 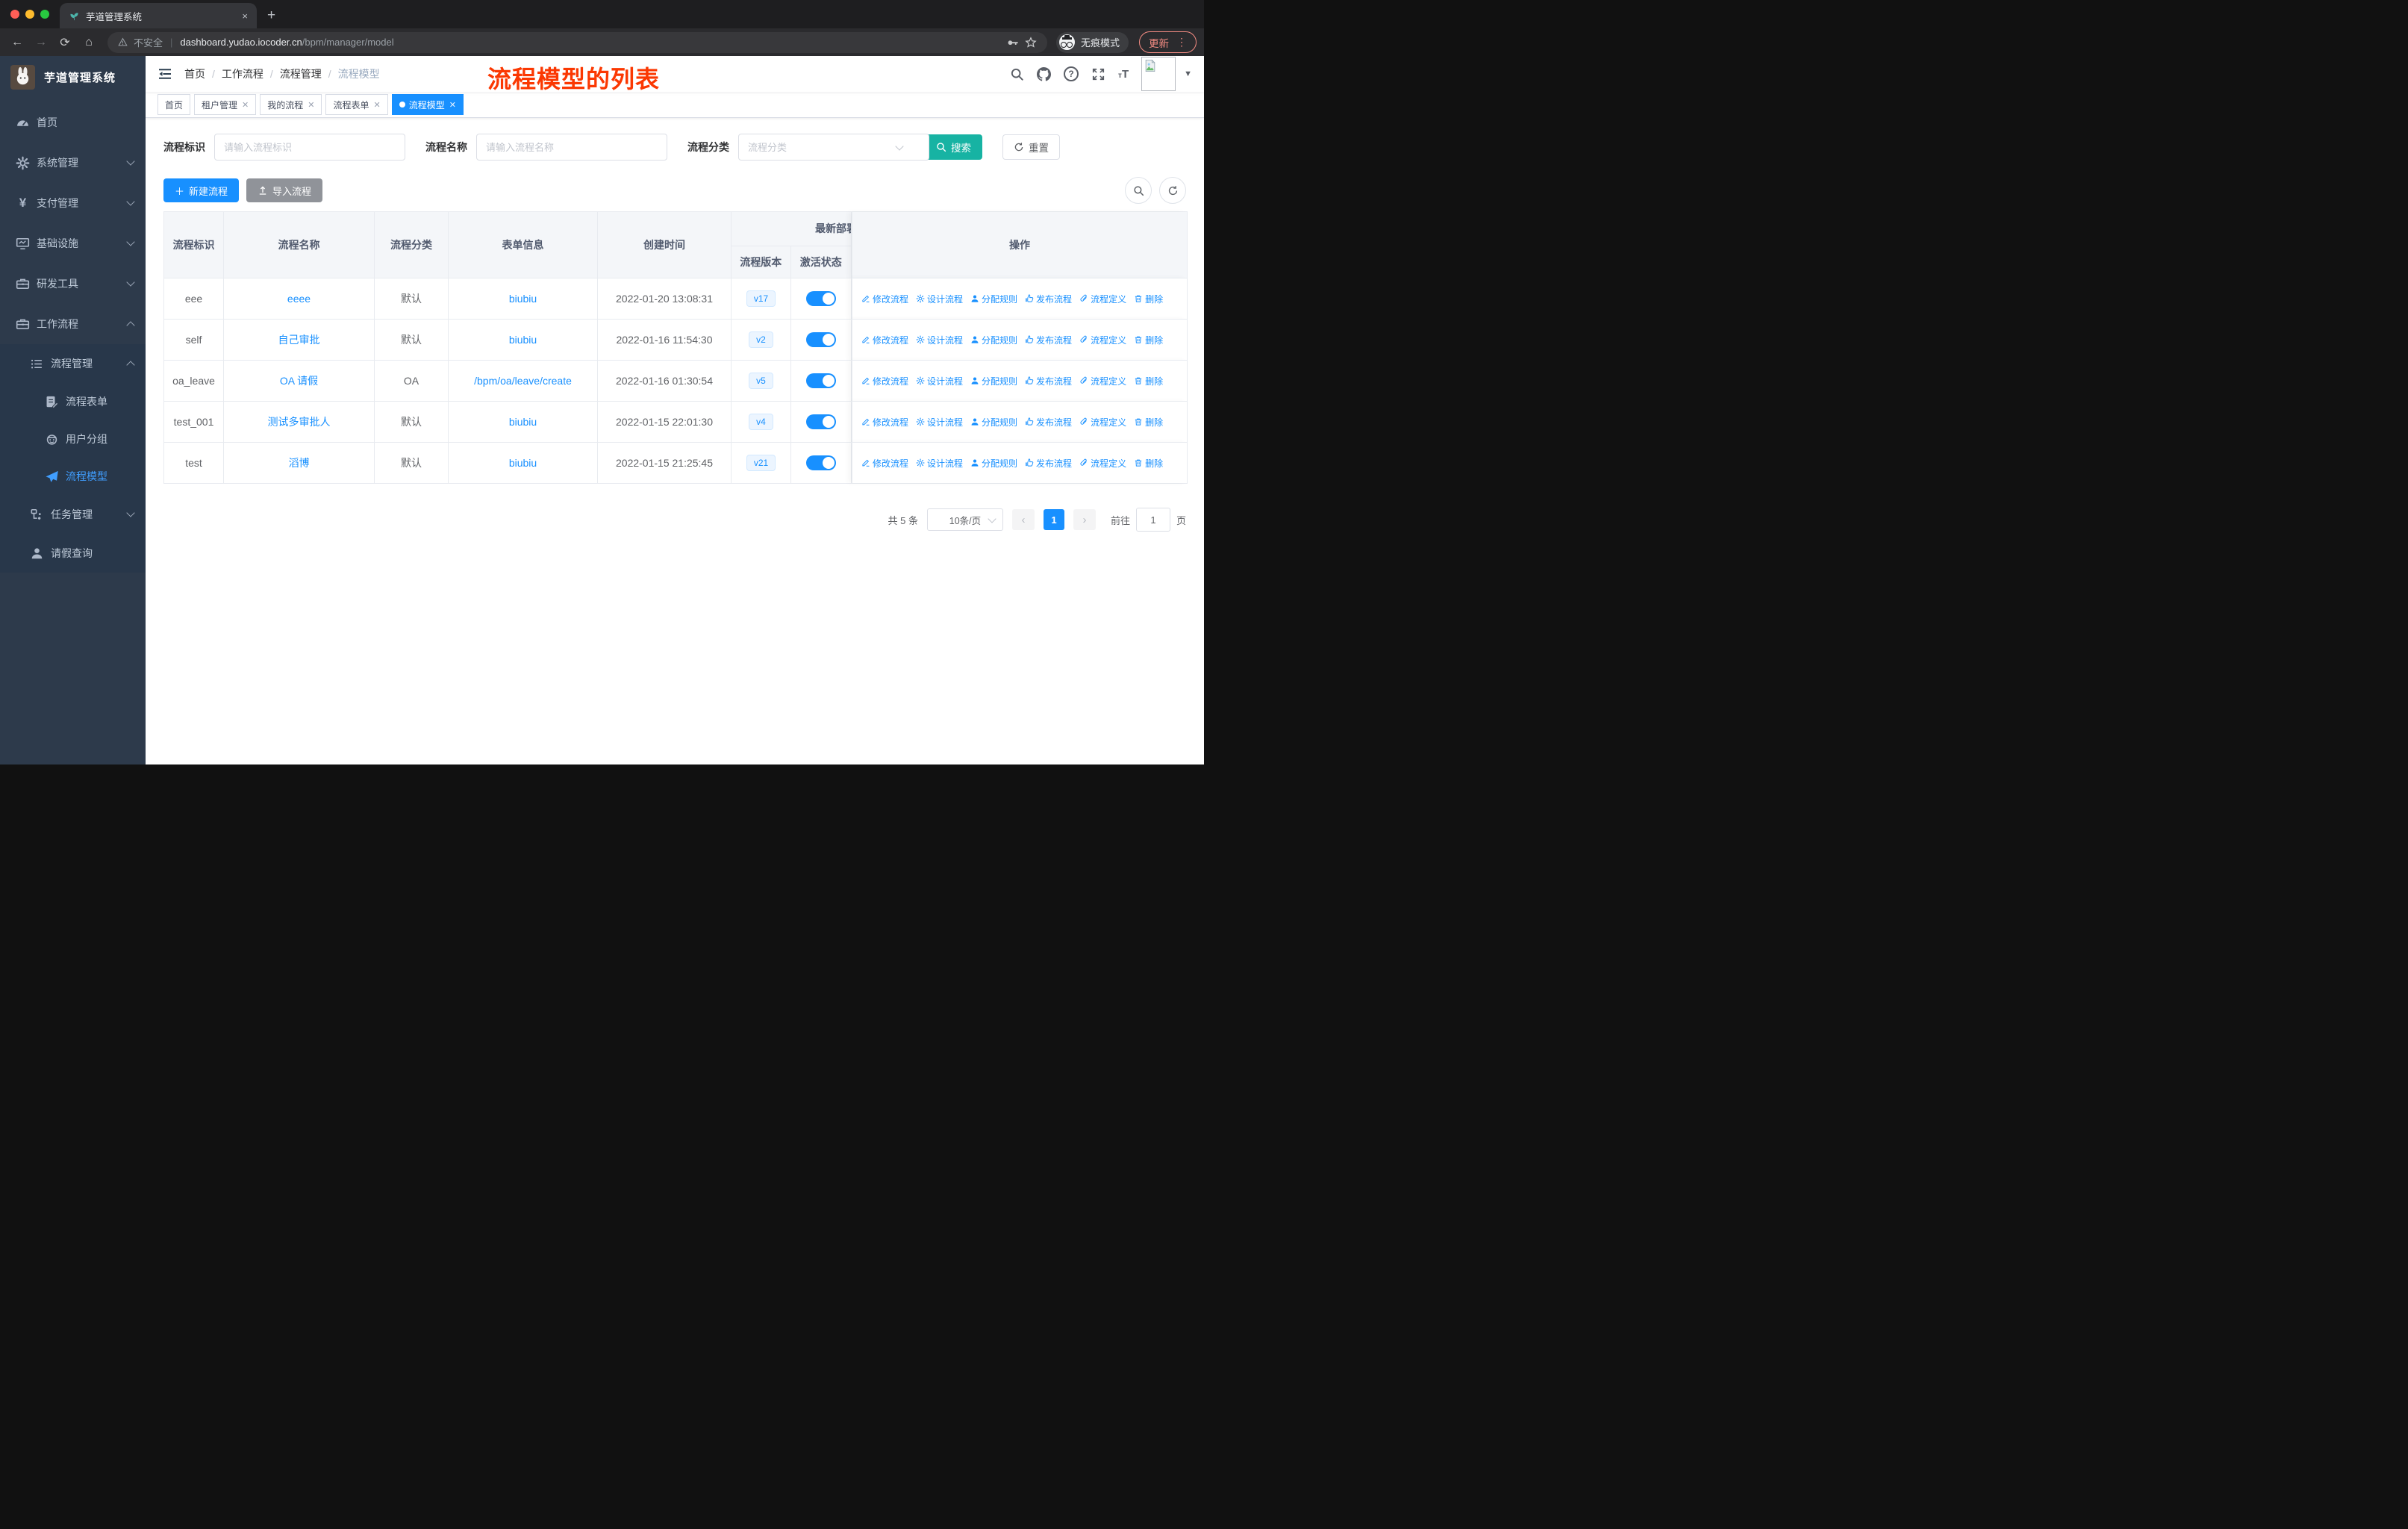 What do you see at coordinates (41, 42) in the screenshot?
I see `forward-button: →` at bounding box center [41, 42].